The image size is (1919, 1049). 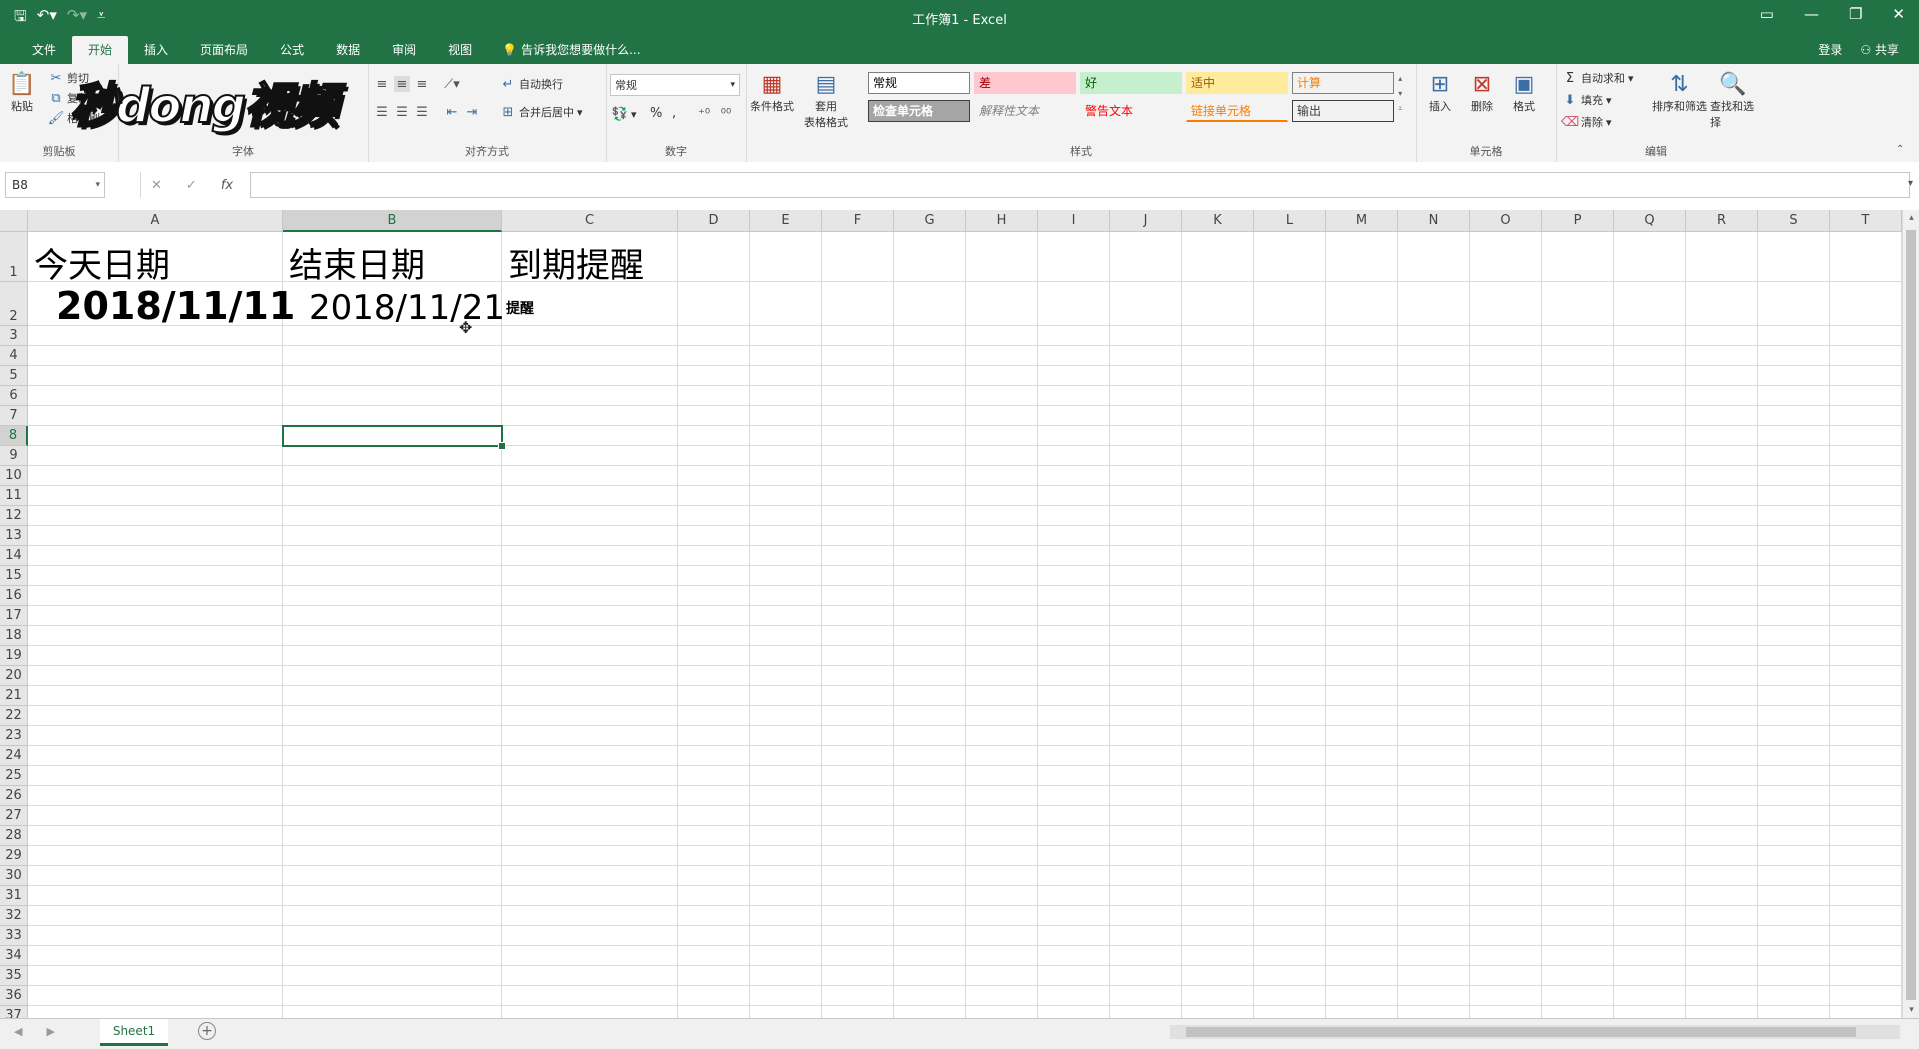 I want to click on tab-3: 页面布局, so click(x=224, y=50).